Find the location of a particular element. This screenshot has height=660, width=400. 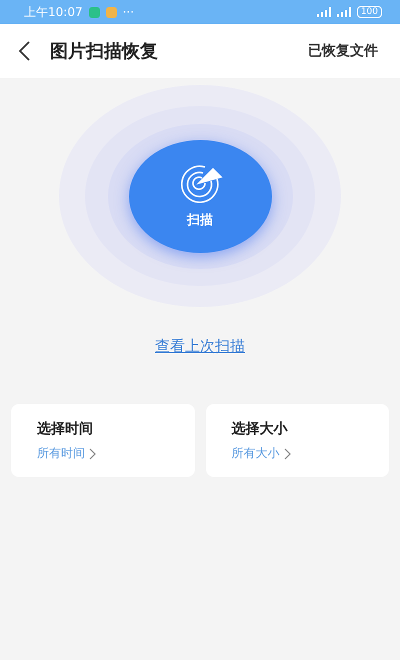

filter-title: 选择时间 is located at coordinates (65, 429).